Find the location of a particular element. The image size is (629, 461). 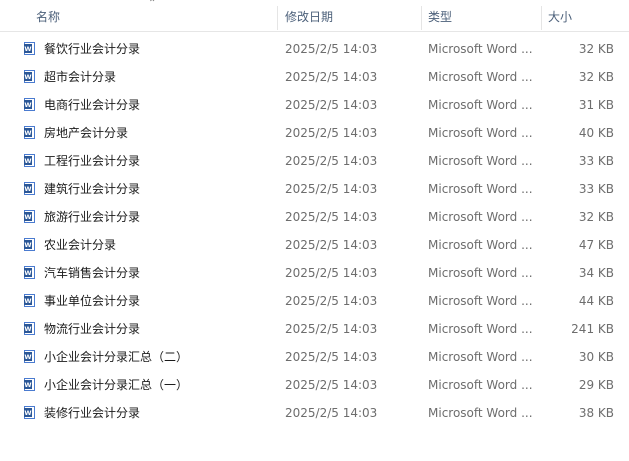

column-header-date-modified: 修改日期 is located at coordinates (353, 15).